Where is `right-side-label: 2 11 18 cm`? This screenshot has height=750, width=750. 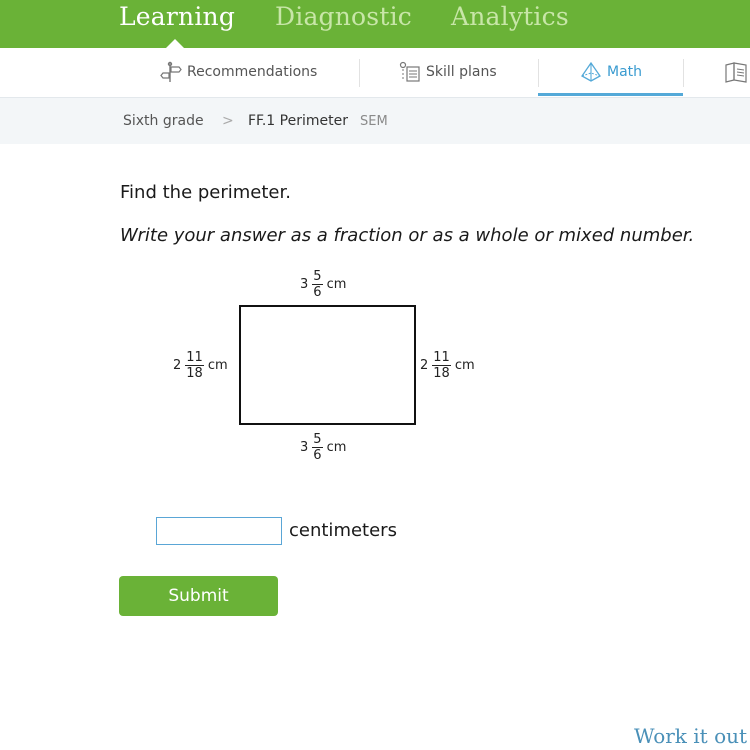 right-side-label: 2 11 18 cm is located at coordinates (447, 365).